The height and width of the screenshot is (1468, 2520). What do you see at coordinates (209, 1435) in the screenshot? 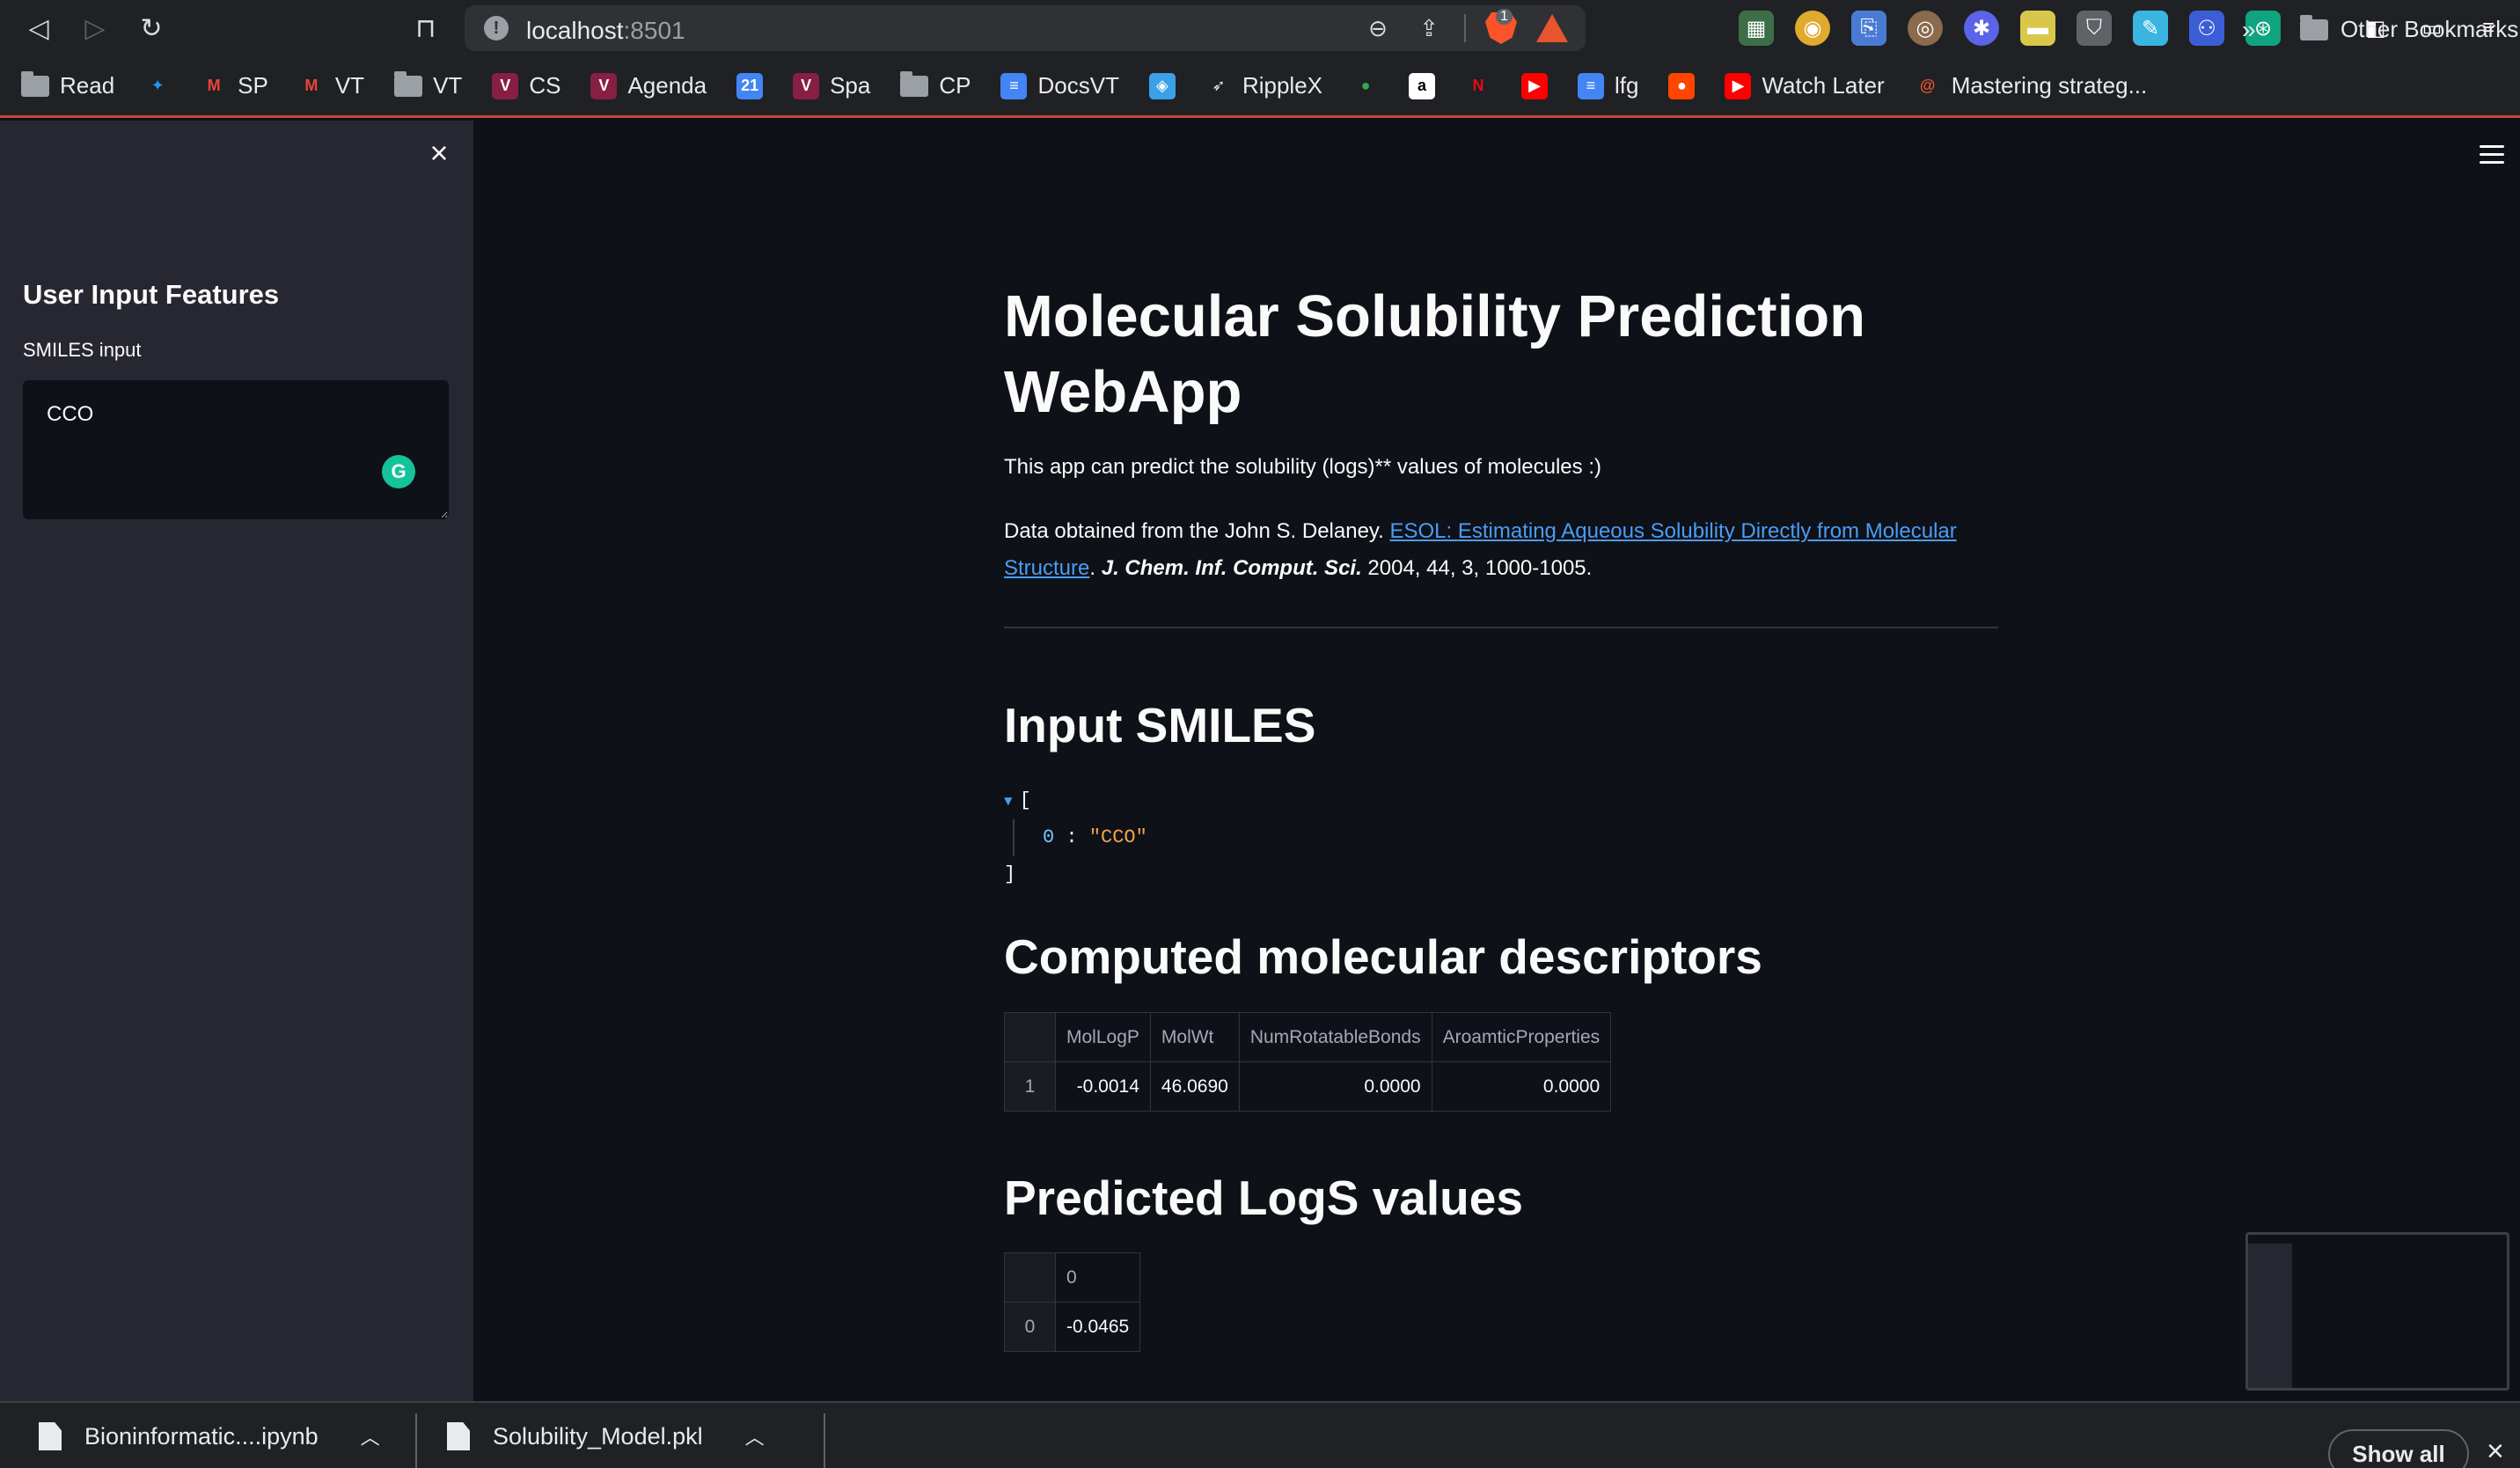
I see `download-item: Bioninformatic....ipynb ︿` at bounding box center [209, 1435].